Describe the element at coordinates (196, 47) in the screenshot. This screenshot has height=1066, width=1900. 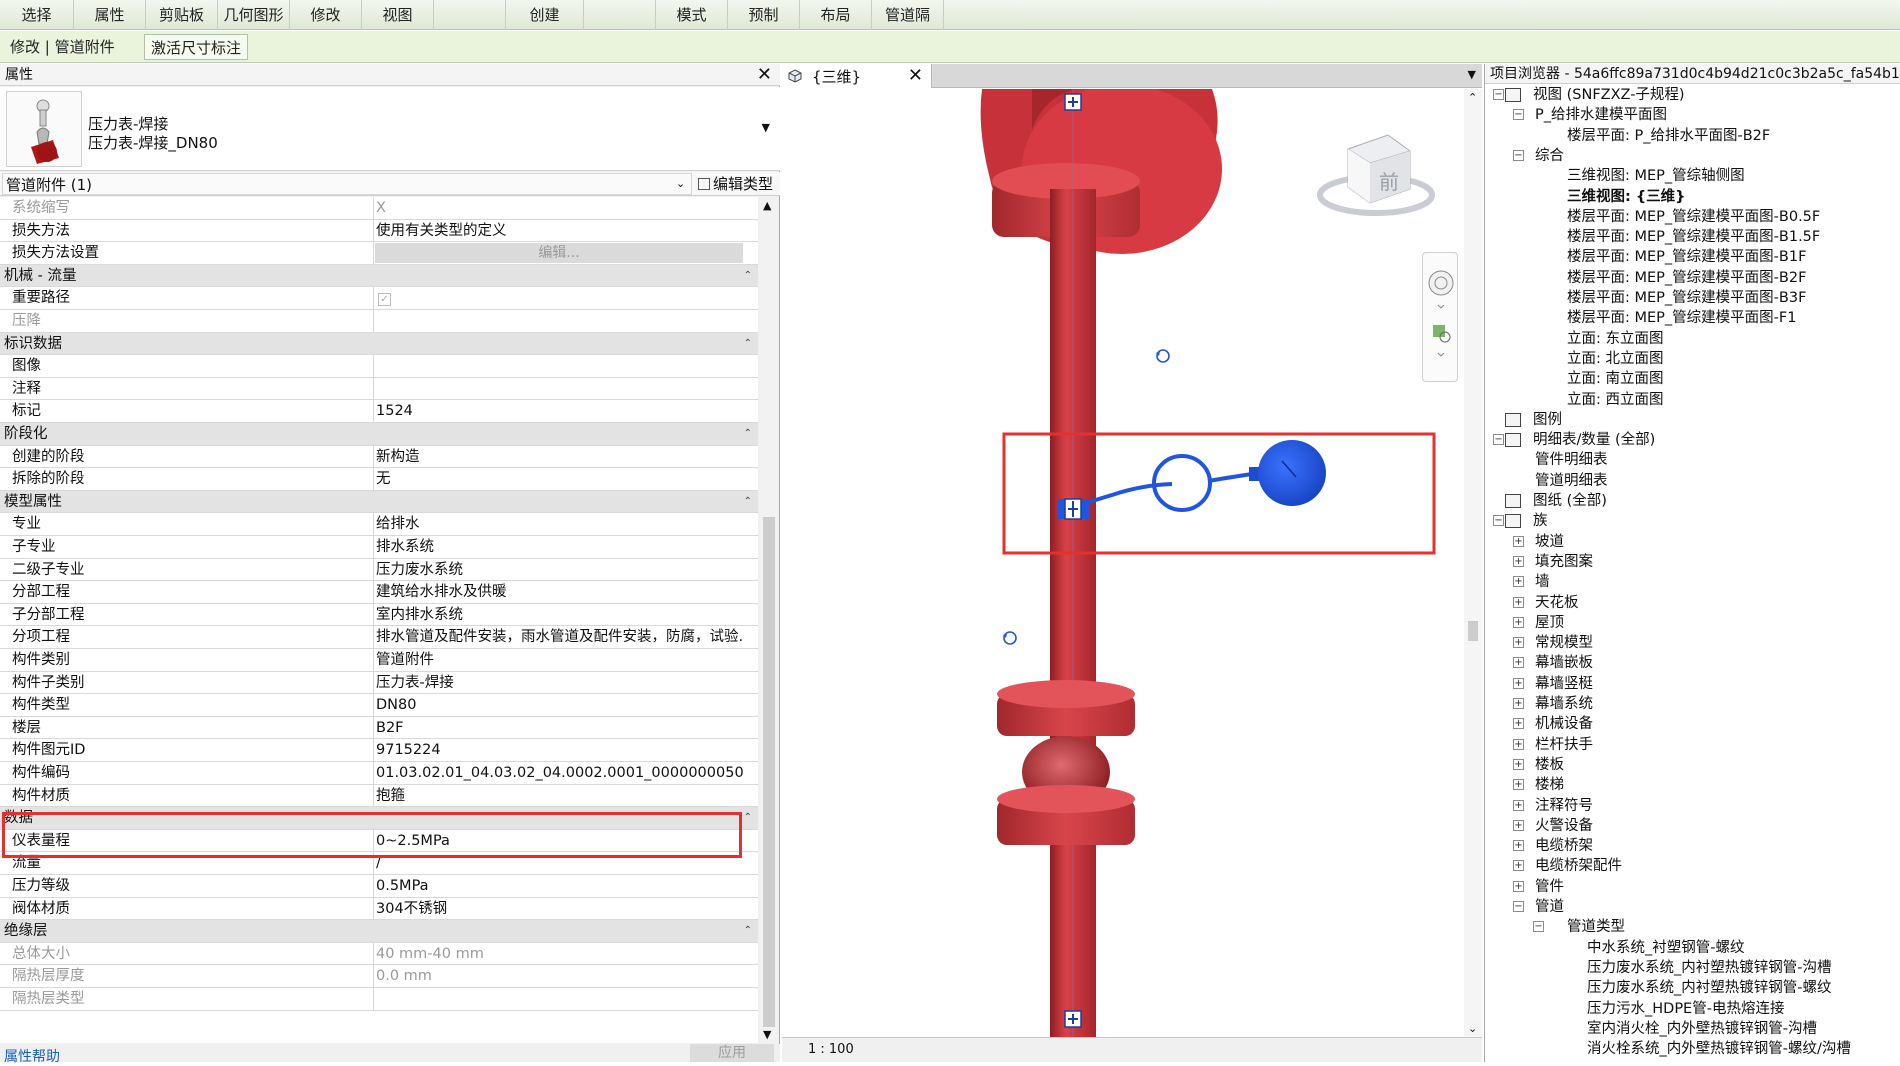
I see `activate-dimensions-button: 激活尺寸标注` at that location.